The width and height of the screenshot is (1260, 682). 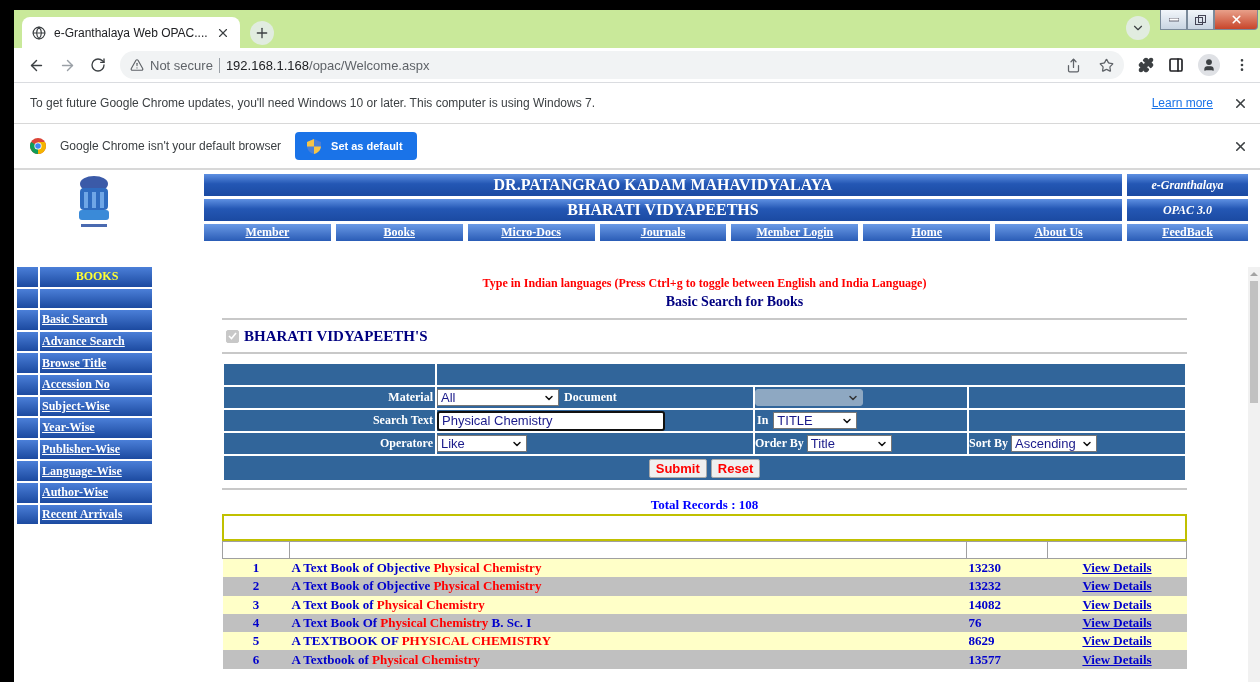 I want to click on search-in-dropdown: TITLE, so click(x=815, y=420).